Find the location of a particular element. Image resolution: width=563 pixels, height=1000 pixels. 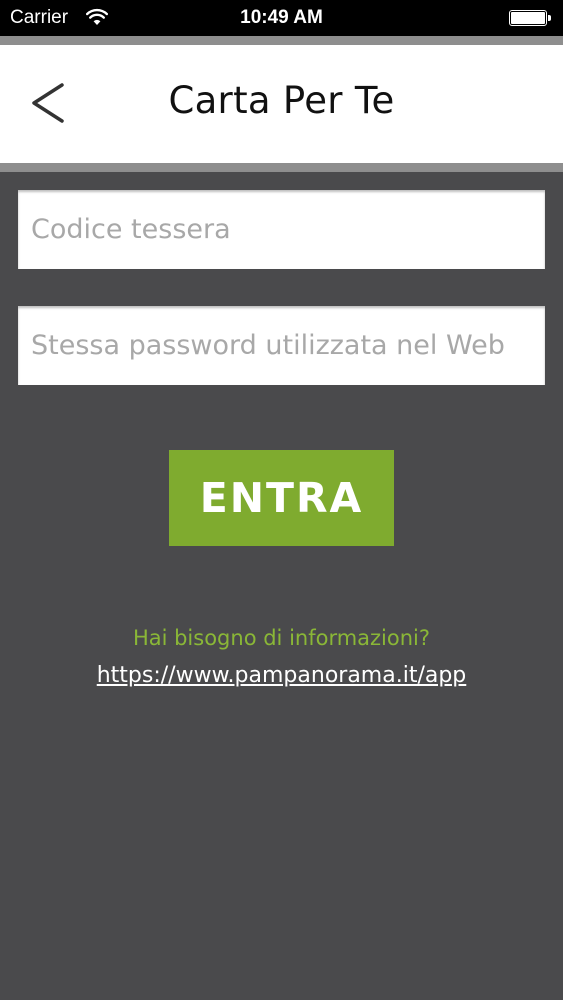

info-link: https://www.pampanorama.it/app is located at coordinates (281, 675).